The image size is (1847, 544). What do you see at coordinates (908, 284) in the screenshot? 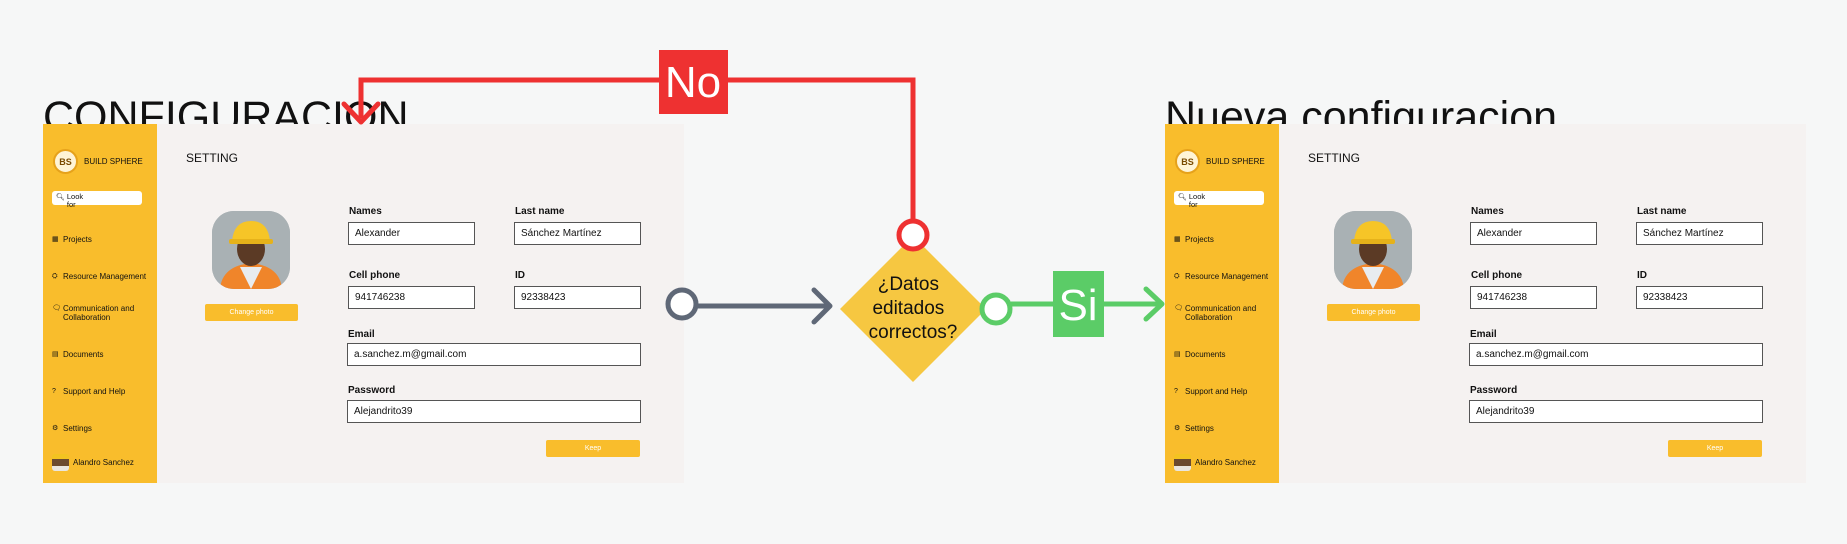
I see `decision-line-1: ¿Datos` at bounding box center [908, 284].